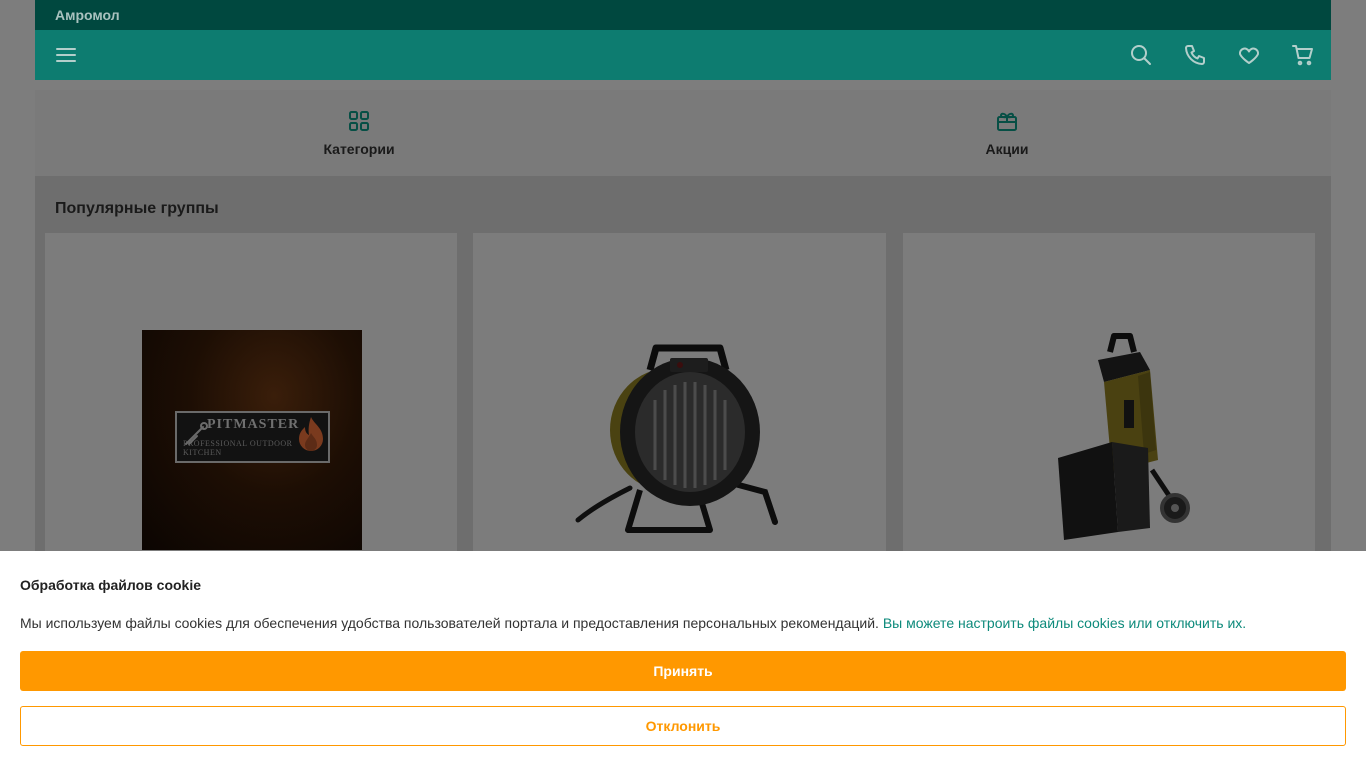  I want to click on pitmaster-logo-image: PITMASTER PROFESSIONAL OUTDOOR KITCHEN, so click(252, 440).